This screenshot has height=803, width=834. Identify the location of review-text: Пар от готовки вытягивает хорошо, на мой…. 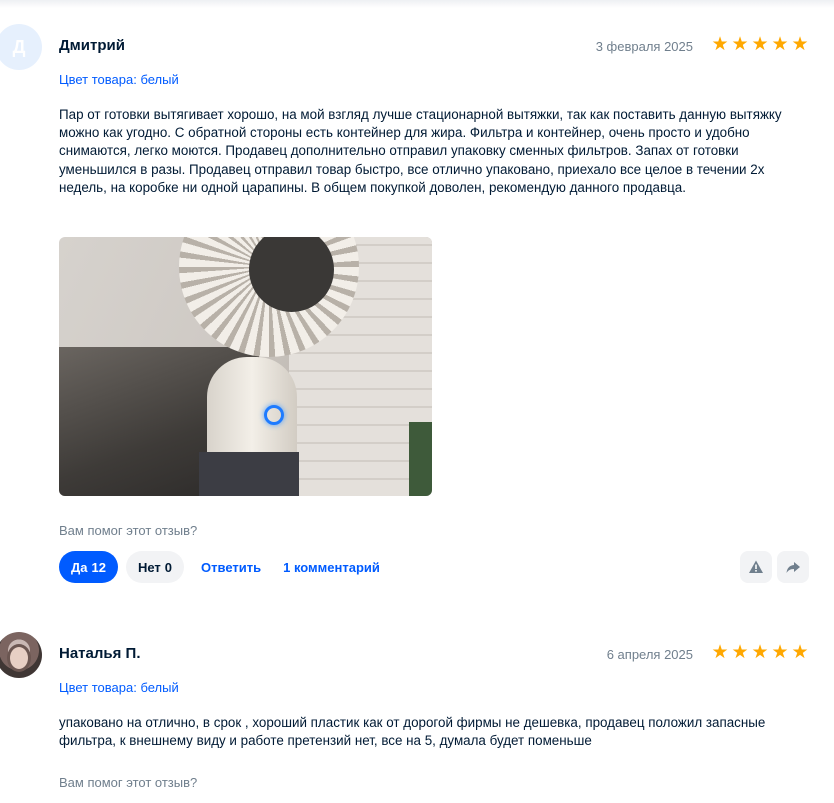
(420, 151).